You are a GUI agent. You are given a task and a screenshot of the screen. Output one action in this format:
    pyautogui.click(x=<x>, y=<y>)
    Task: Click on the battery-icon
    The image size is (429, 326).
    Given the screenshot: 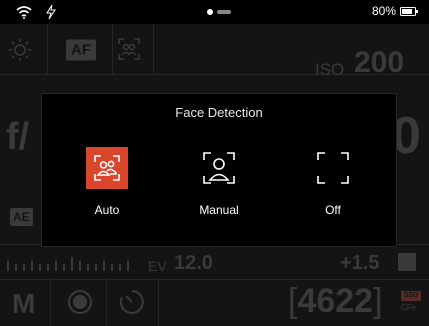 What is the action you would take?
    pyautogui.click(x=409, y=11)
    